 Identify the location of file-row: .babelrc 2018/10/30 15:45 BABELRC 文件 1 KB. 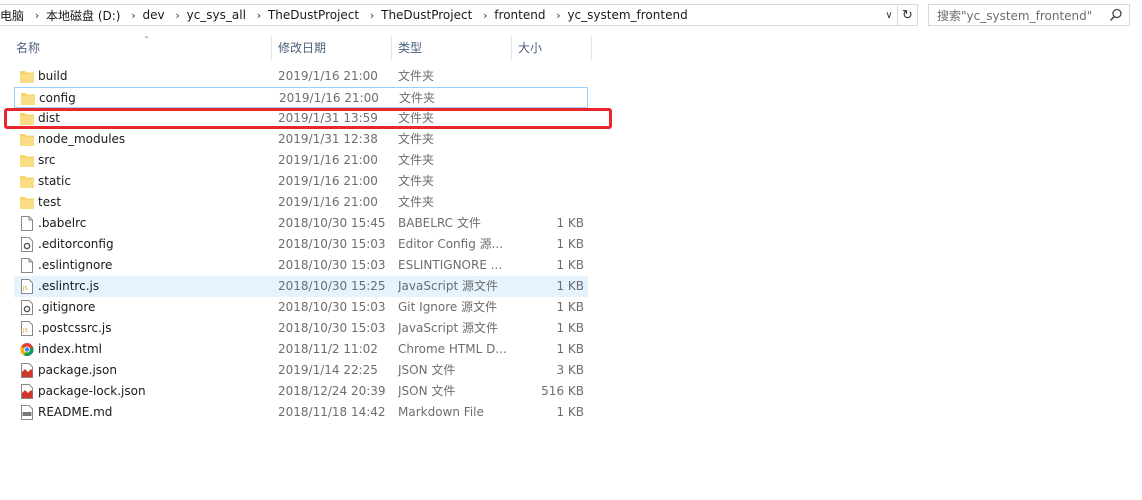
(301, 223).